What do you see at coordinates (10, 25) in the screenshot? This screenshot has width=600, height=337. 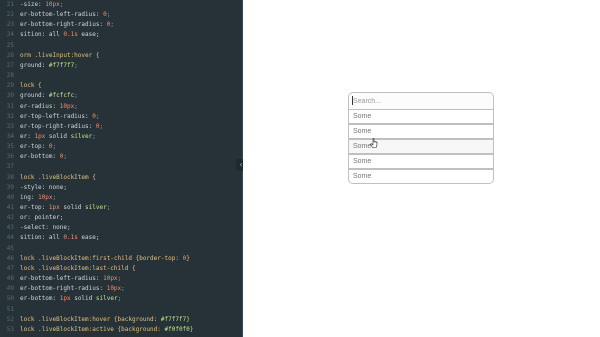 I see `line-number: 23` at bounding box center [10, 25].